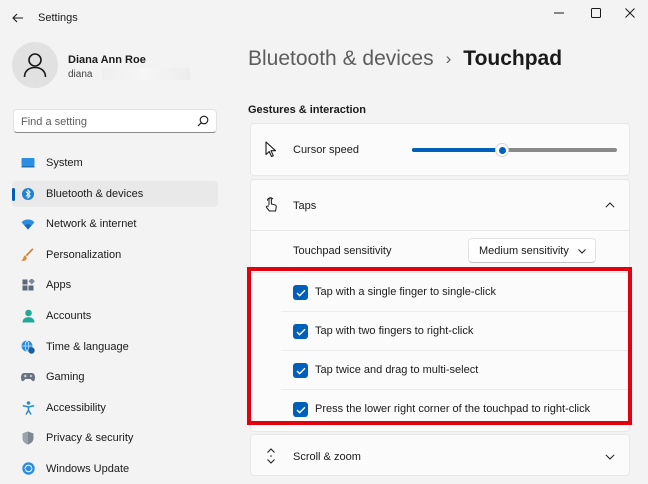 The image size is (648, 484). I want to click on sidebar-item-personalization: Personalization, so click(115, 255).